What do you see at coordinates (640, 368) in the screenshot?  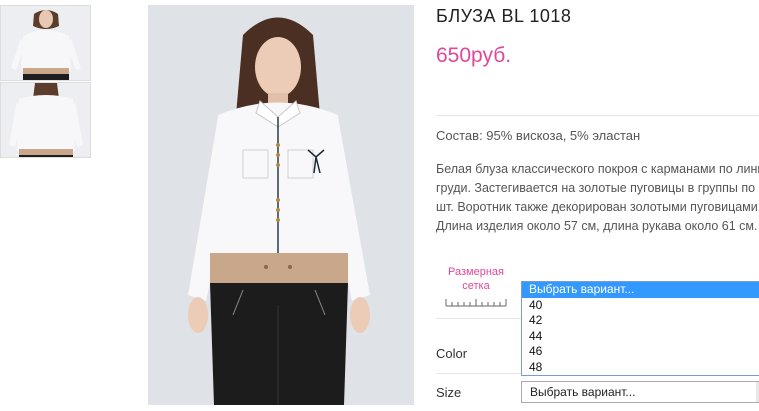 I see `dropdown-option: 48` at bounding box center [640, 368].